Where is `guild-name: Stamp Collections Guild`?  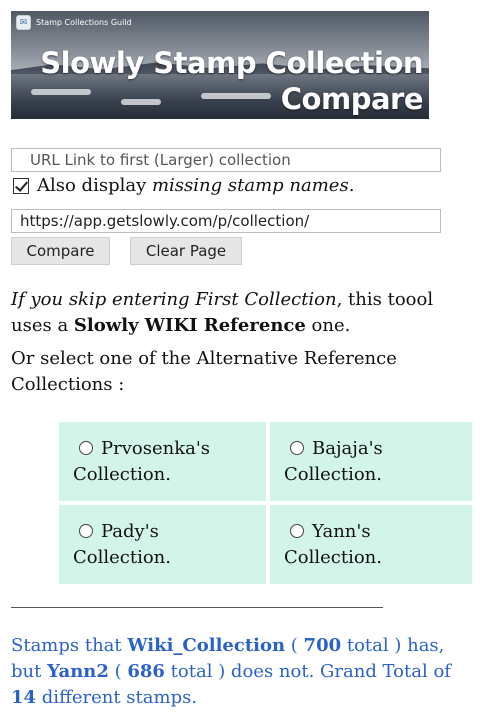 guild-name: Stamp Collections Guild is located at coordinates (84, 22).